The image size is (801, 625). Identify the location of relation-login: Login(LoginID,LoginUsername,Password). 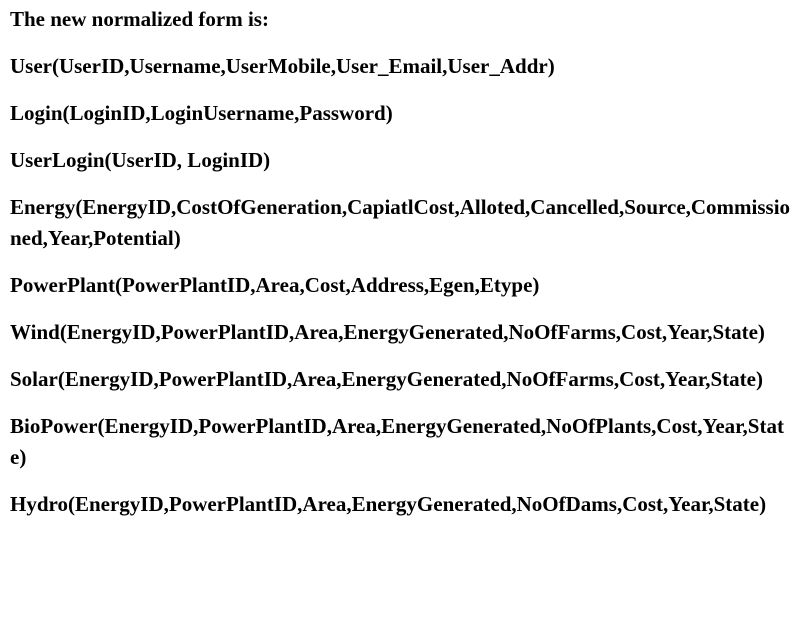
(201, 113).